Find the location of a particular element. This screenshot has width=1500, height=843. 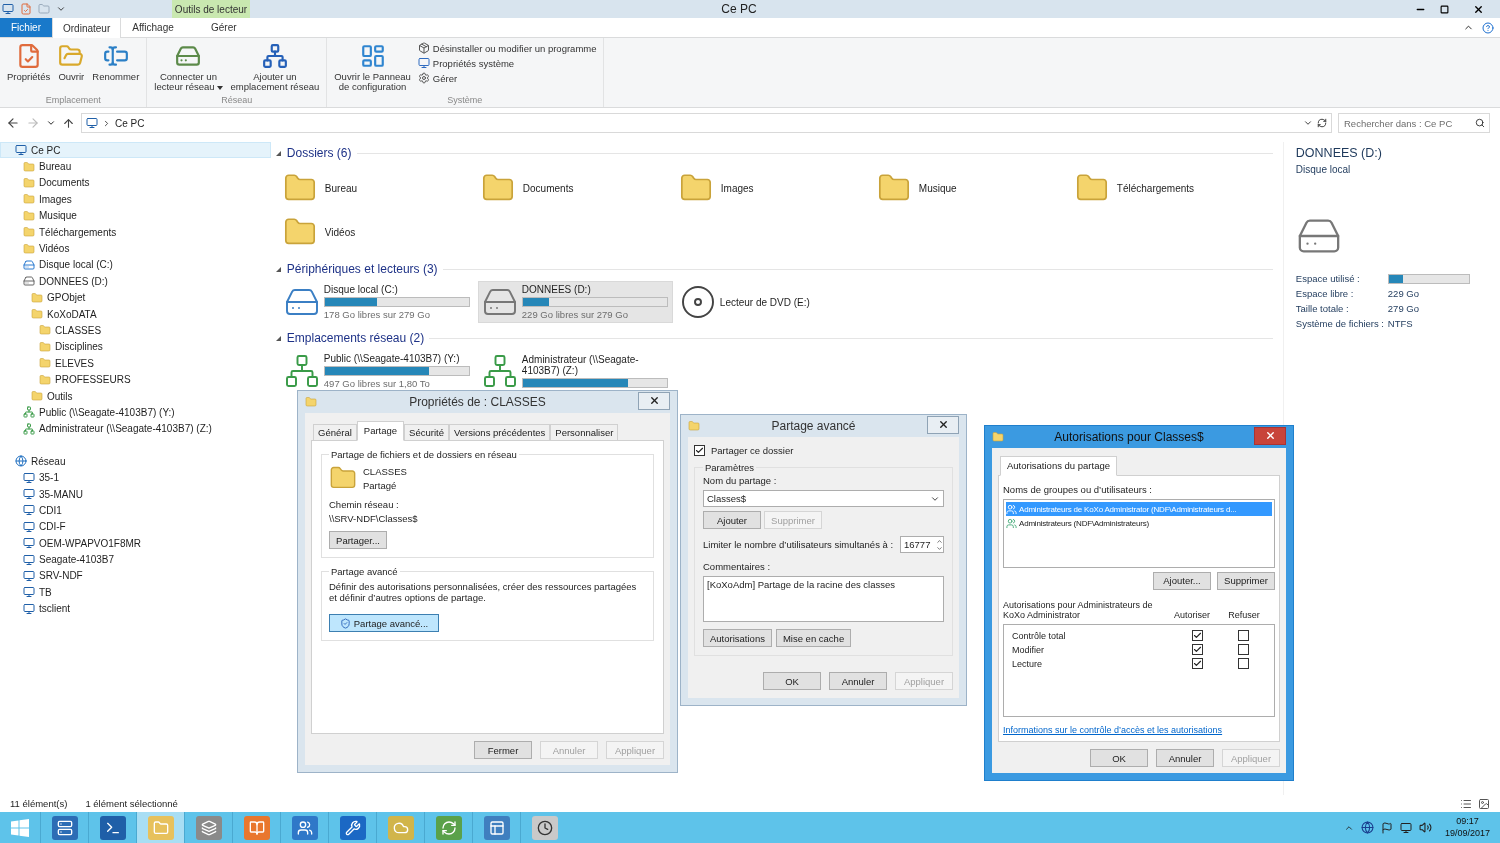

comments-field: [KoXoAdm] Partage de la racine des classes is located at coordinates (823, 599).